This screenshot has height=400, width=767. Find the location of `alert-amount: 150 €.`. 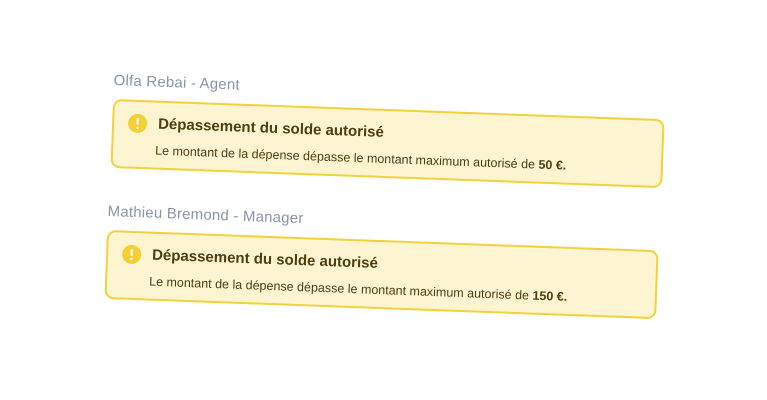

alert-amount: 150 €. is located at coordinates (550, 296).